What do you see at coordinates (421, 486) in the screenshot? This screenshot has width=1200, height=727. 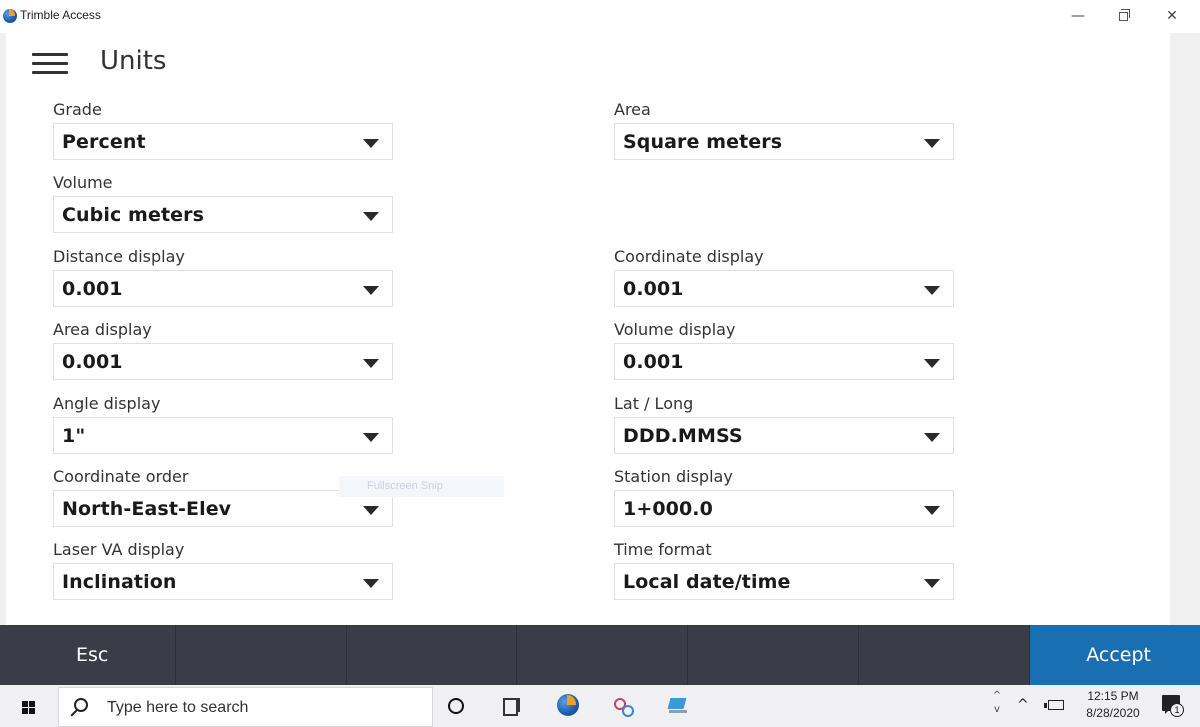 I see `fullscreen-snip-tooltip: Fullscreen Snip` at bounding box center [421, 486].